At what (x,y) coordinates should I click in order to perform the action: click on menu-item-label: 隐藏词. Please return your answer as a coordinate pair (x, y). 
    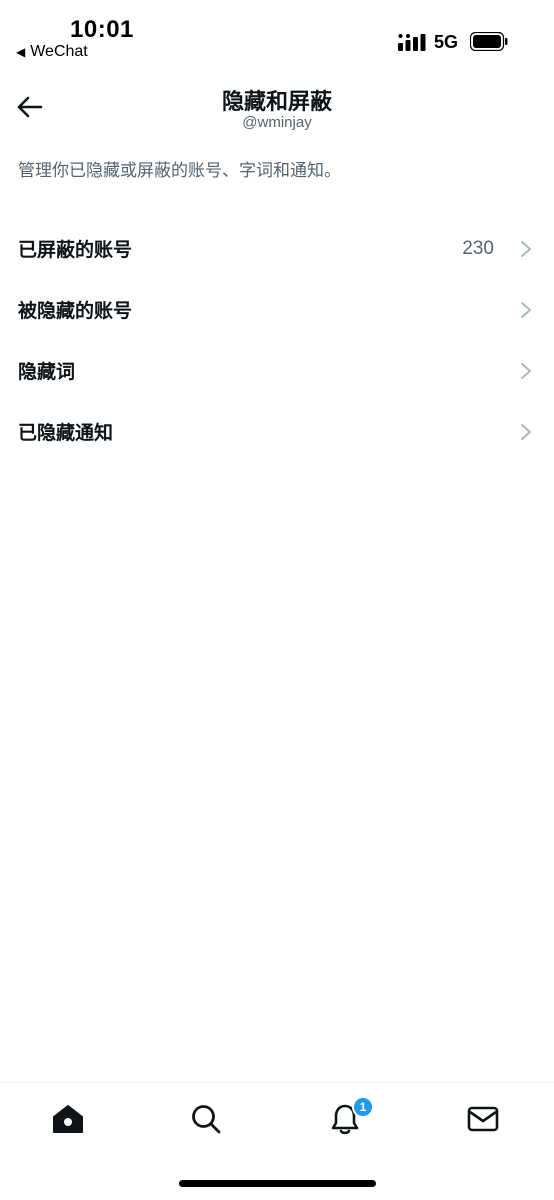
    Looking at the image, I should click on (47, 372).